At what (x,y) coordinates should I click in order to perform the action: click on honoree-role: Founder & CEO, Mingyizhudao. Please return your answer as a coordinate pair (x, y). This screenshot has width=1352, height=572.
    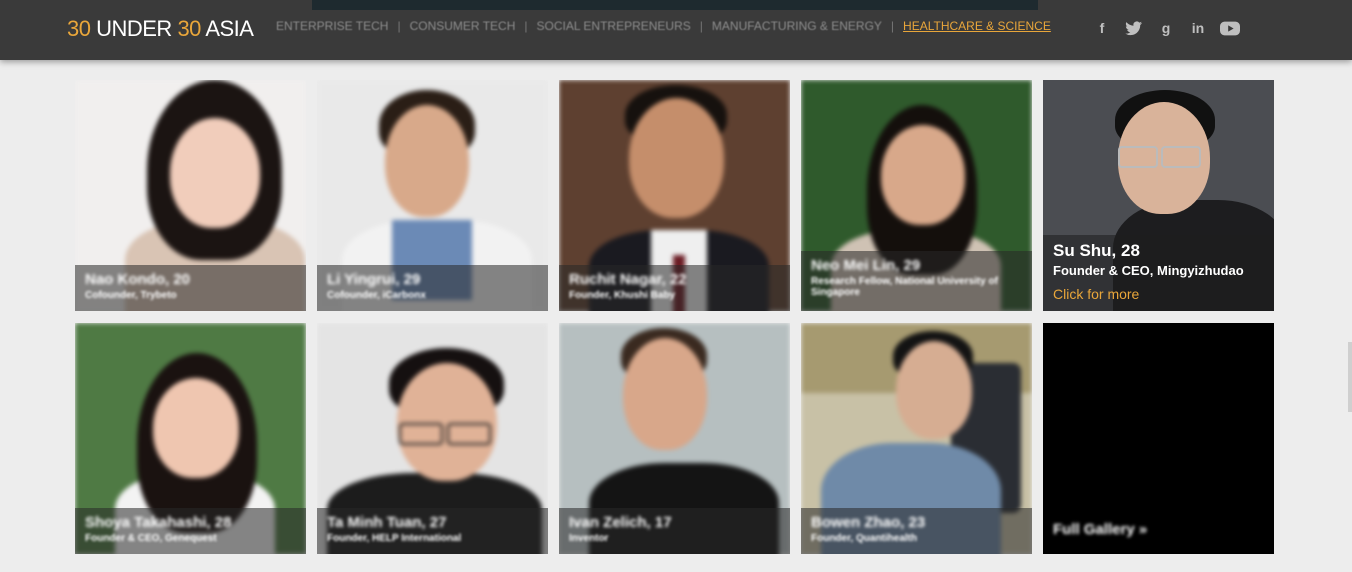
    Looking at the image, I should click on (1148, 270).